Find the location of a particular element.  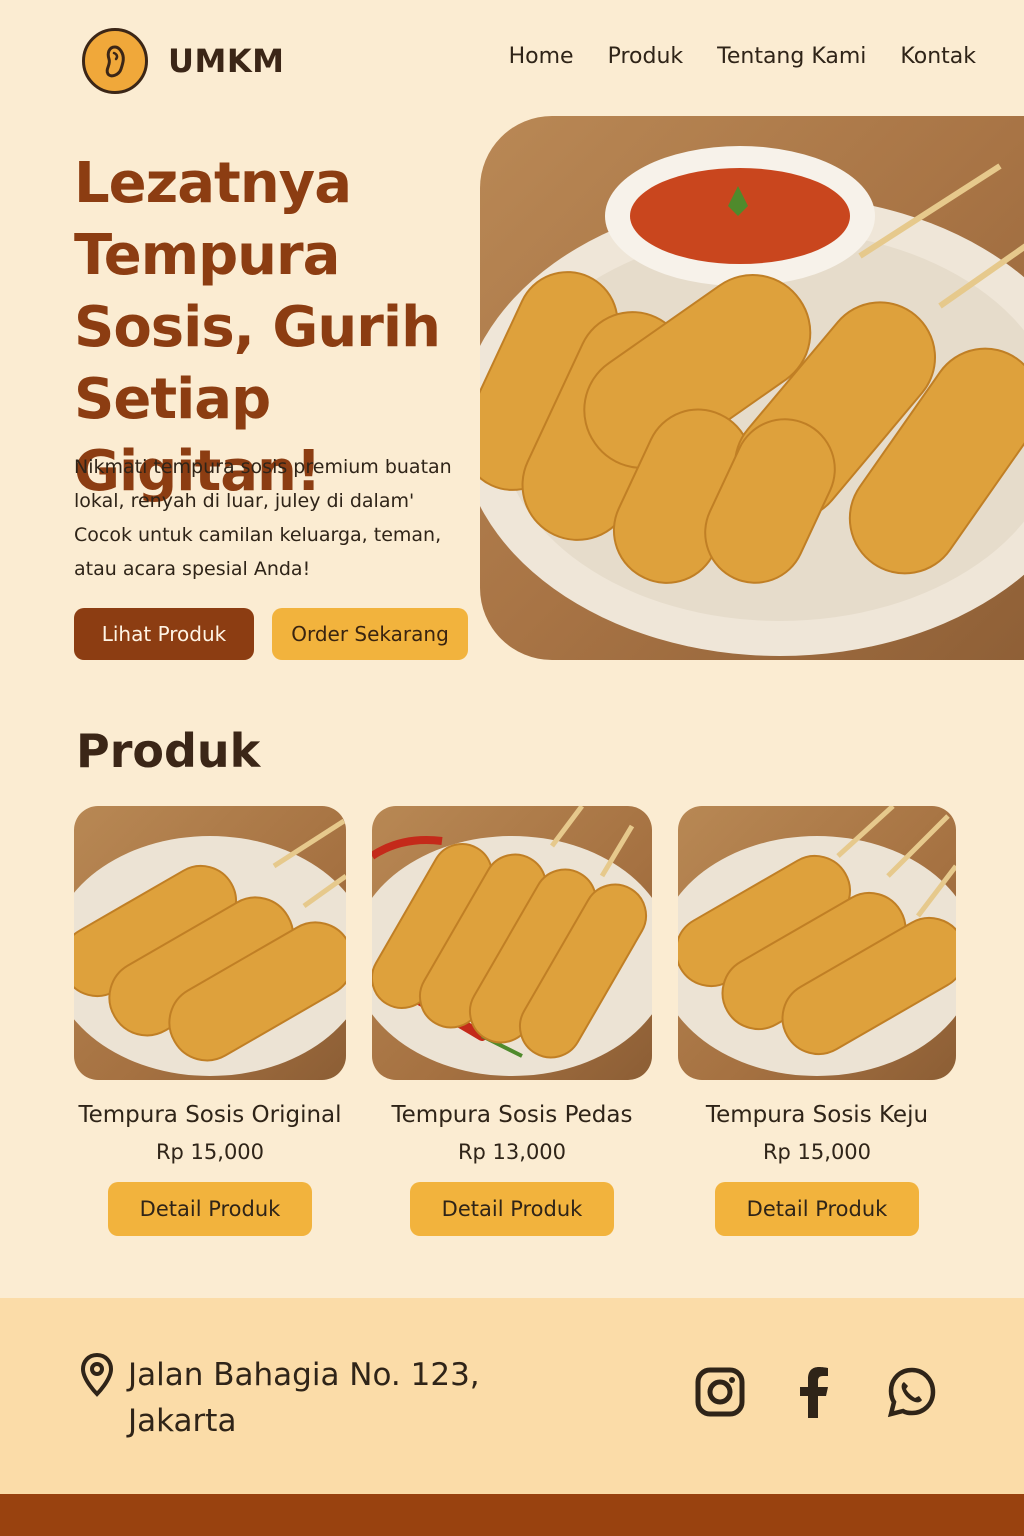

product-name: Tempura Sosis Original is located at coordinates (210, 1115).